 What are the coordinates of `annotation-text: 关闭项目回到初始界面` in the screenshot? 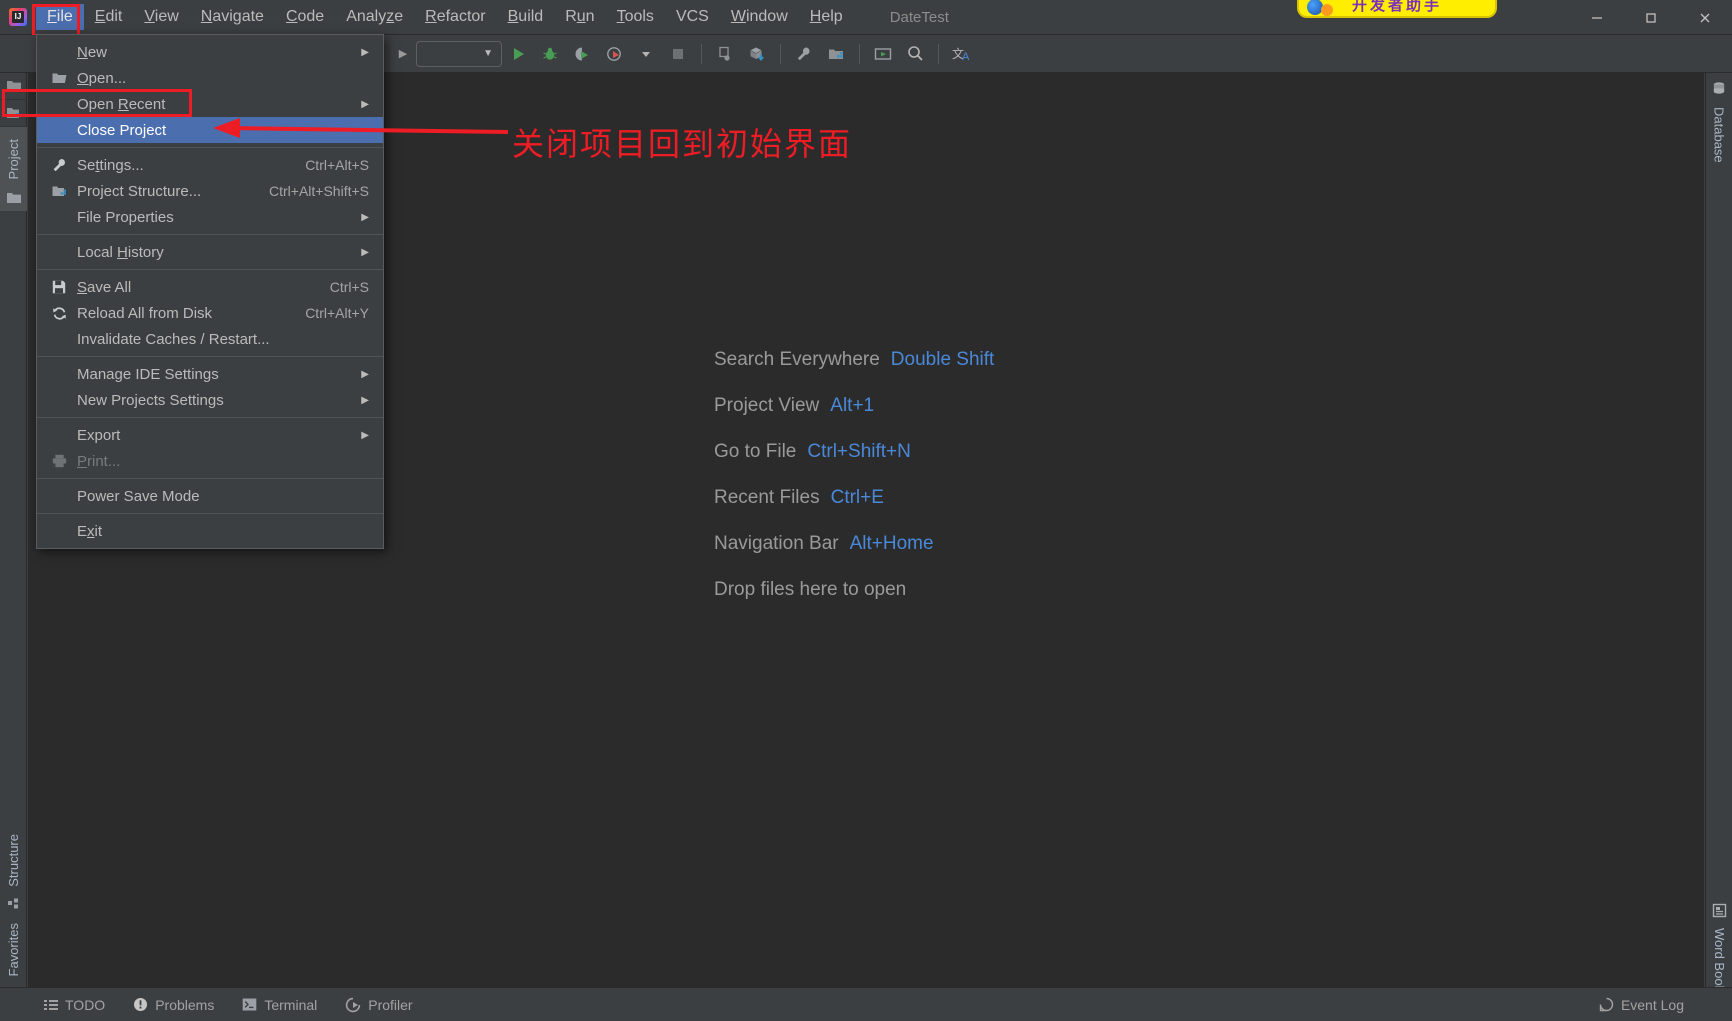 It's located at (682, 144).